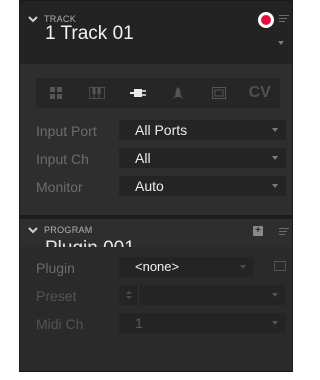  I want to click on tab-grid, so click(56, 93).